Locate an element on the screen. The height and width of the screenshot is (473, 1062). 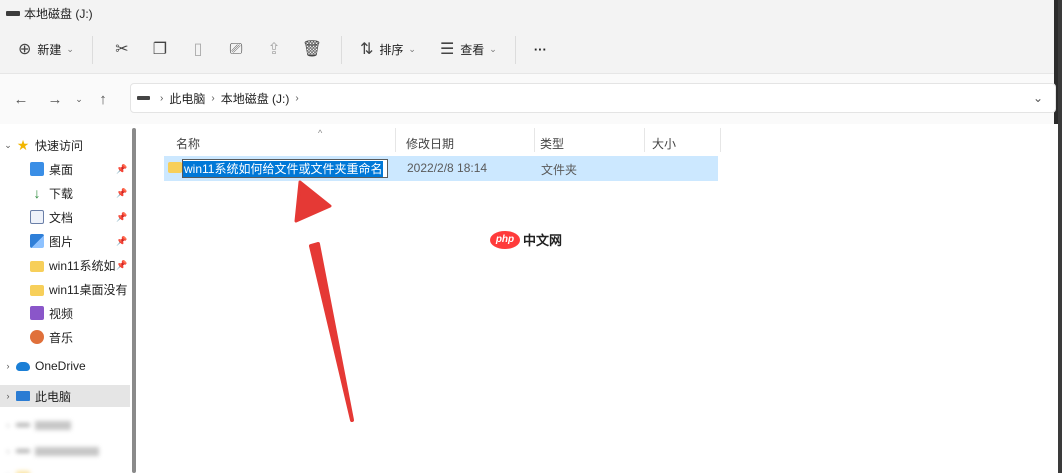
sidebar-item-music: 音乐 is located at coordinates (65, 337).